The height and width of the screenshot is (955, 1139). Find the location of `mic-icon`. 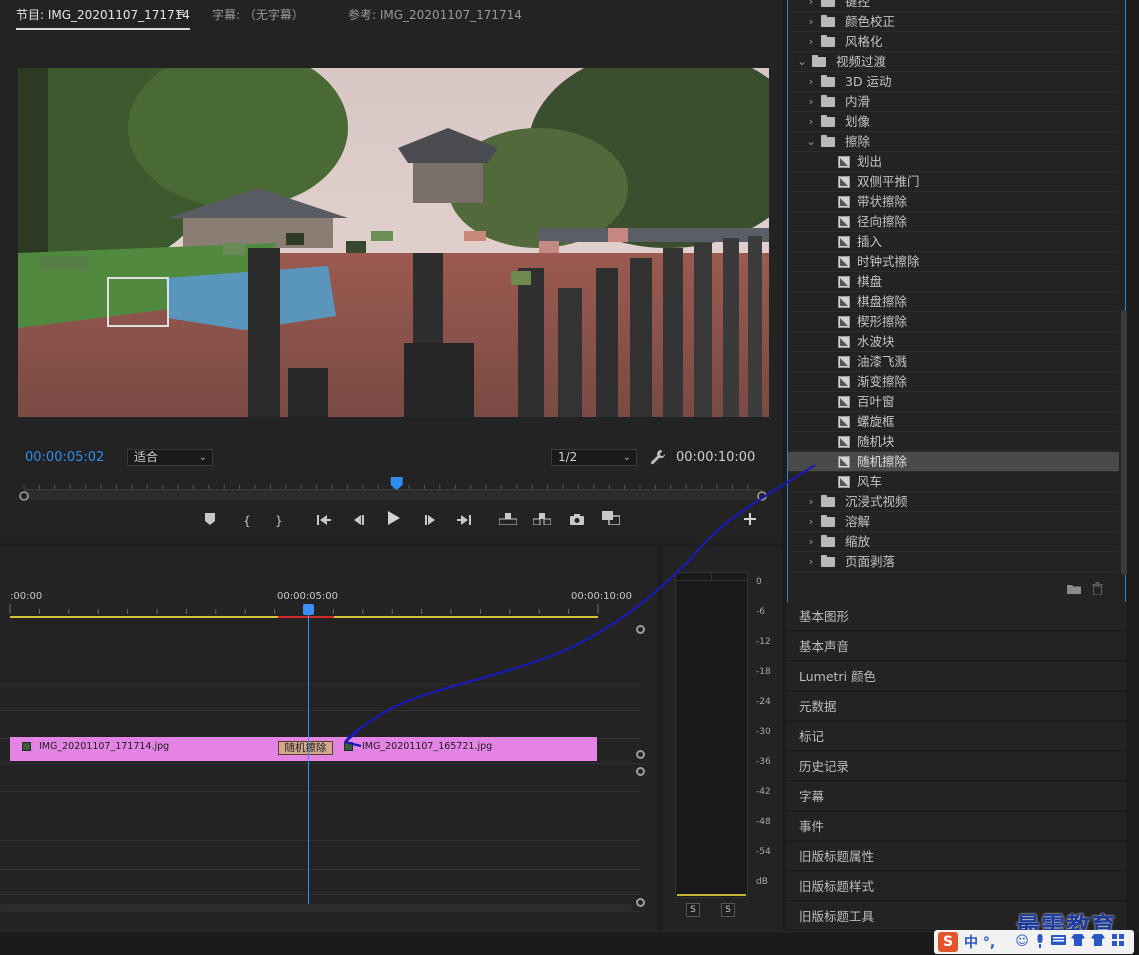

mic-icon is located at coordinates (1040, 942).